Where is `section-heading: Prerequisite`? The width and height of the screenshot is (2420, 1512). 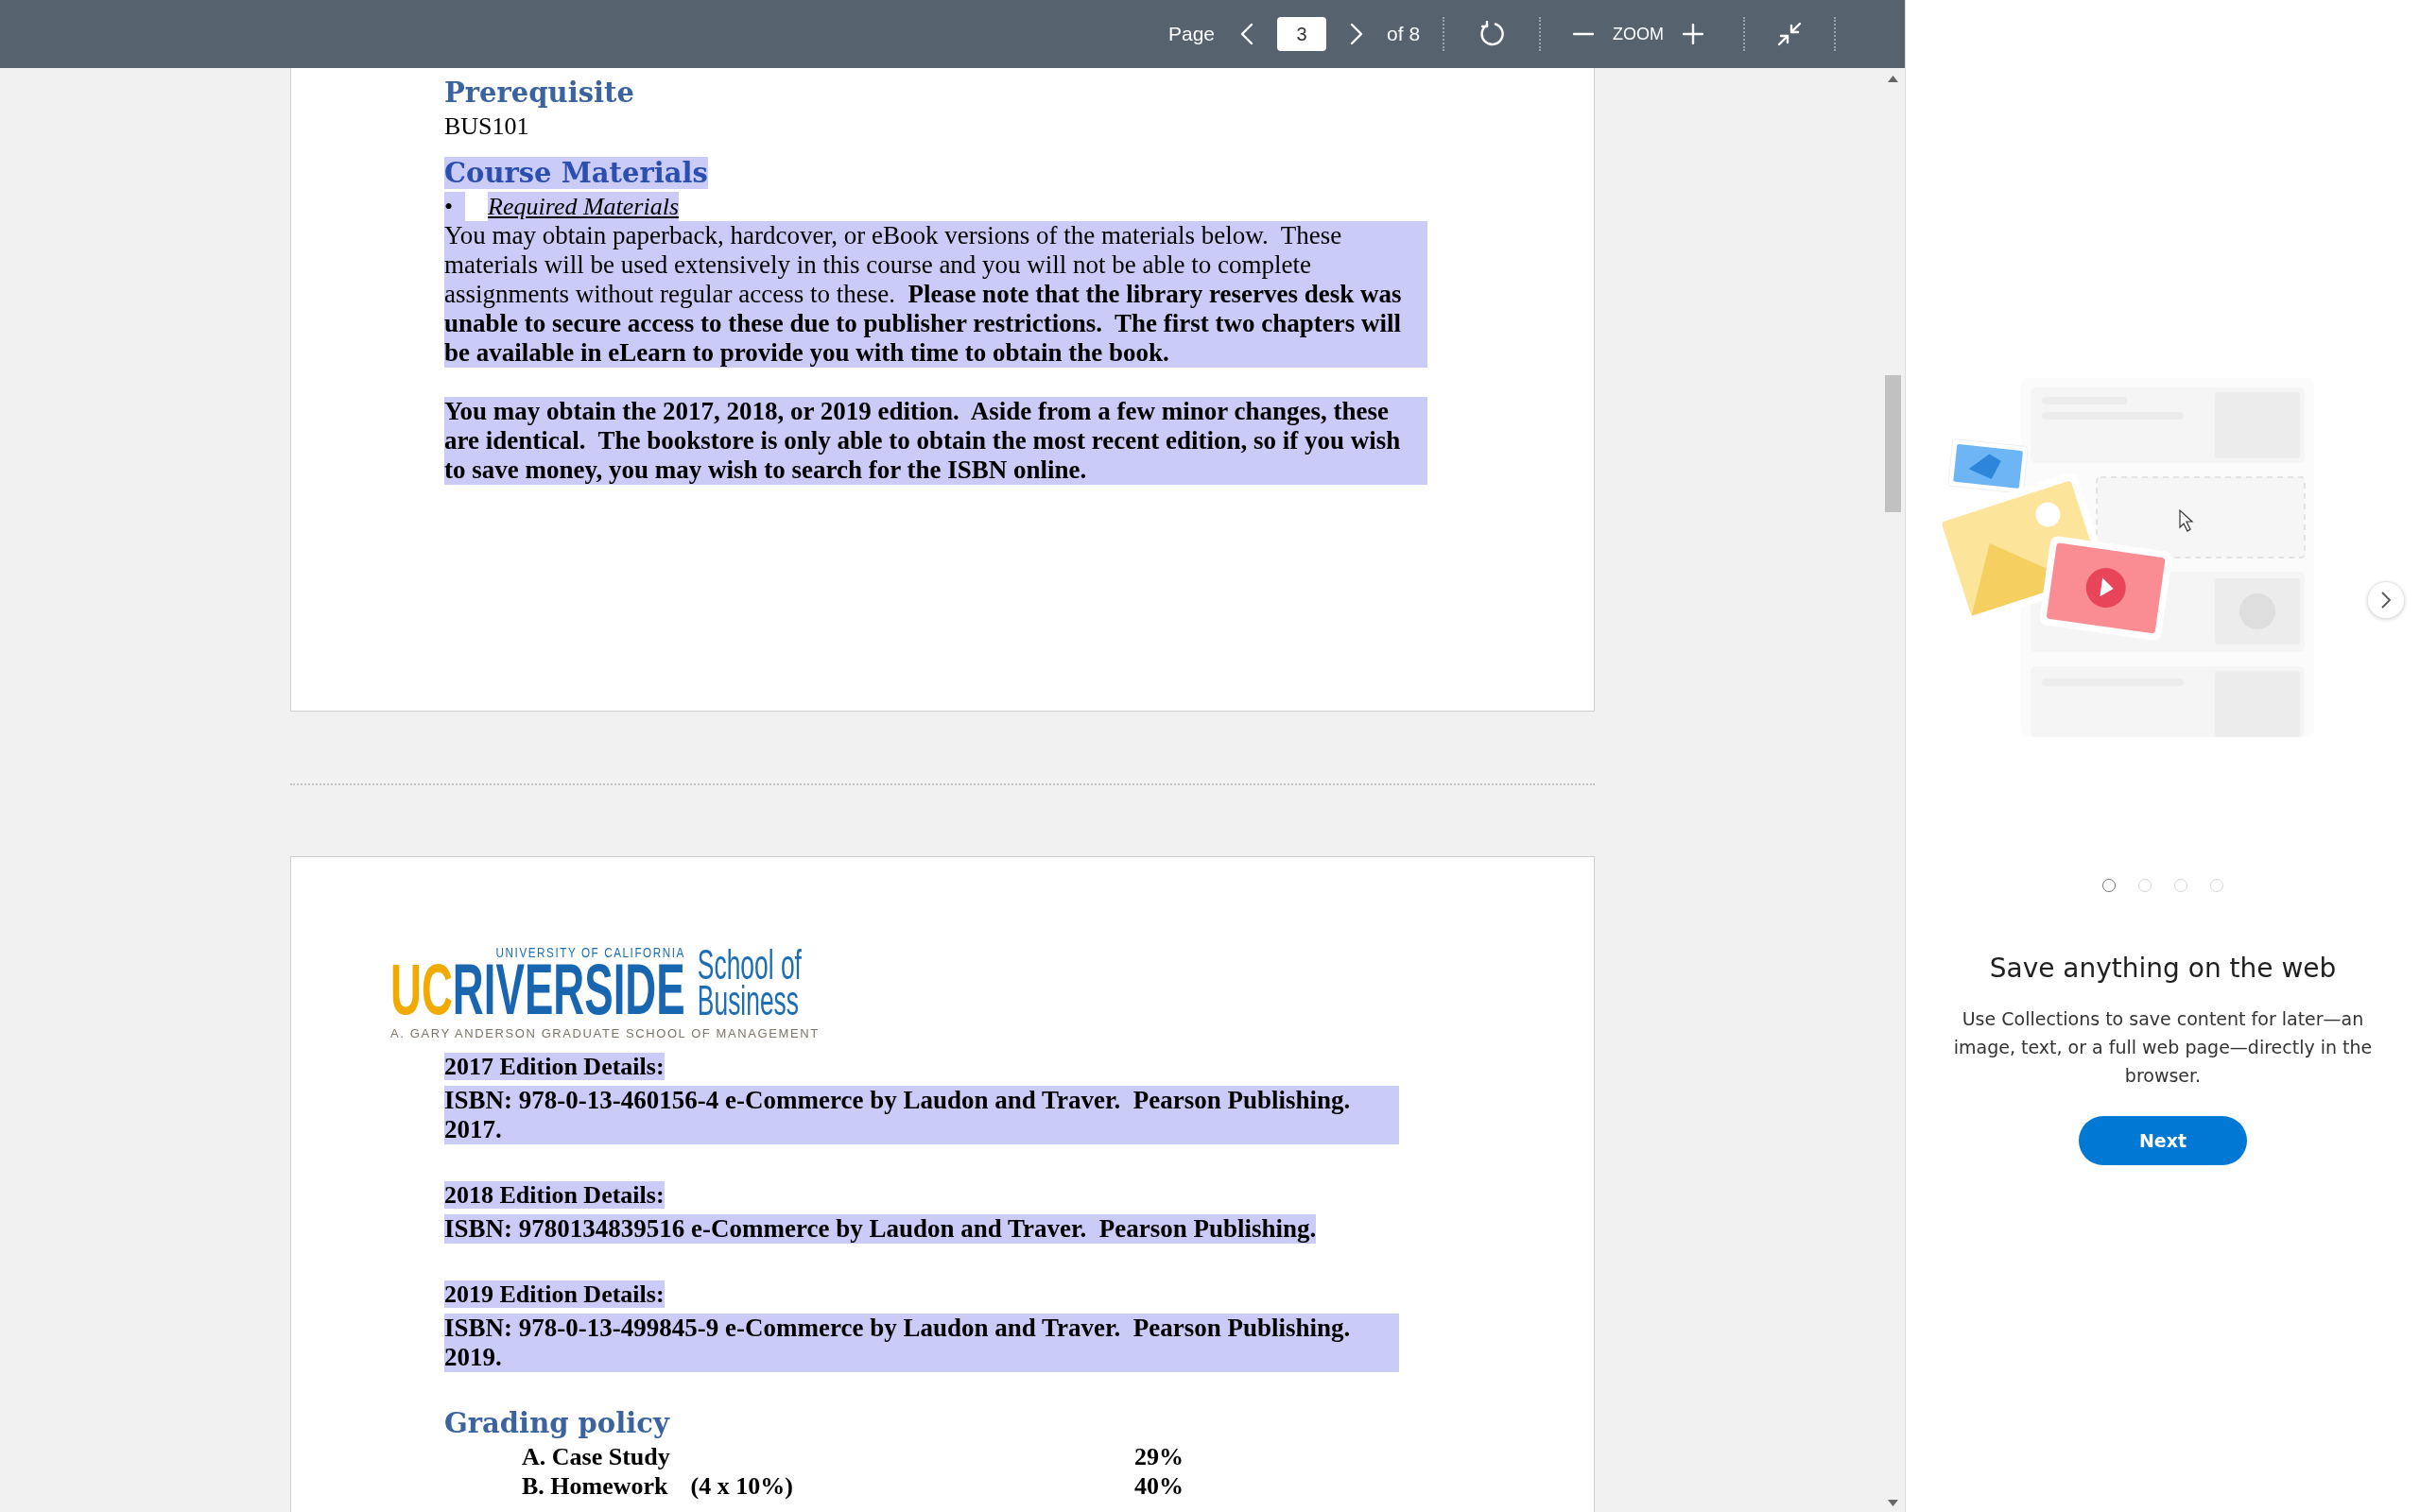
section-heading: Prerequisite is located at coordinates (539, 93).